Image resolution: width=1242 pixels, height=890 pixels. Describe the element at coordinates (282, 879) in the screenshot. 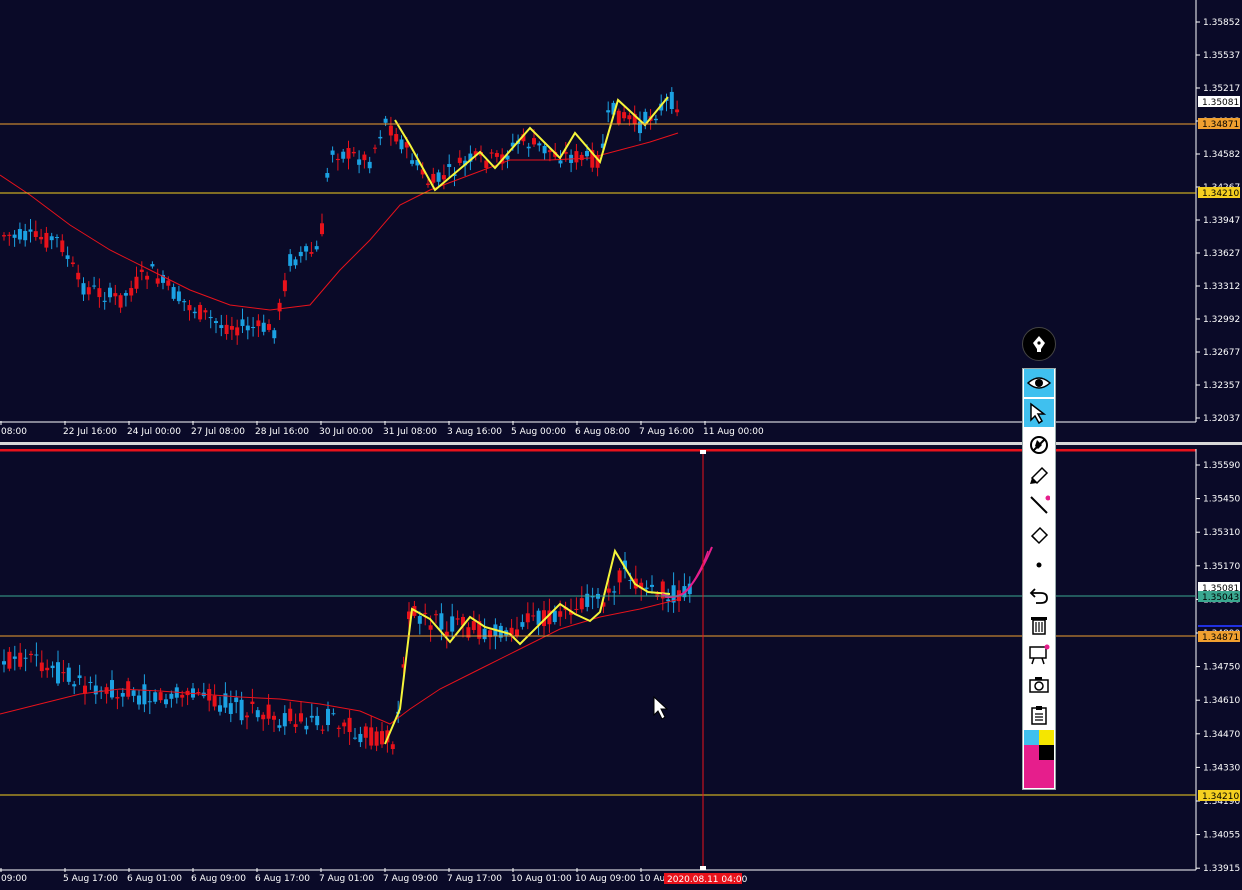

I see `time-axis-label: 6 Aug 17:00` at that location.